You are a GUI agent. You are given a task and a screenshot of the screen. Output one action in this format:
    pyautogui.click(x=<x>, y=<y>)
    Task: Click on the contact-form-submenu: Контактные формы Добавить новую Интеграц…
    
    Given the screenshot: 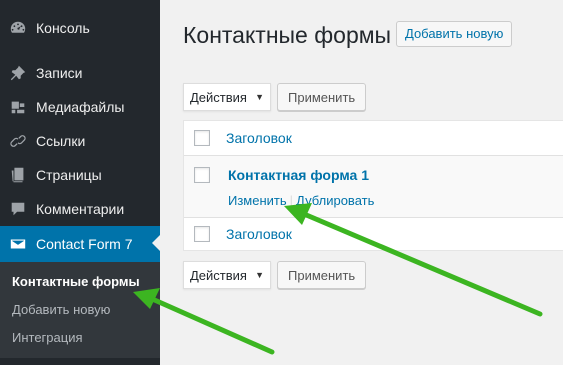 What is the action you would take?
    pyautogui.click(x=80, y=310)
    